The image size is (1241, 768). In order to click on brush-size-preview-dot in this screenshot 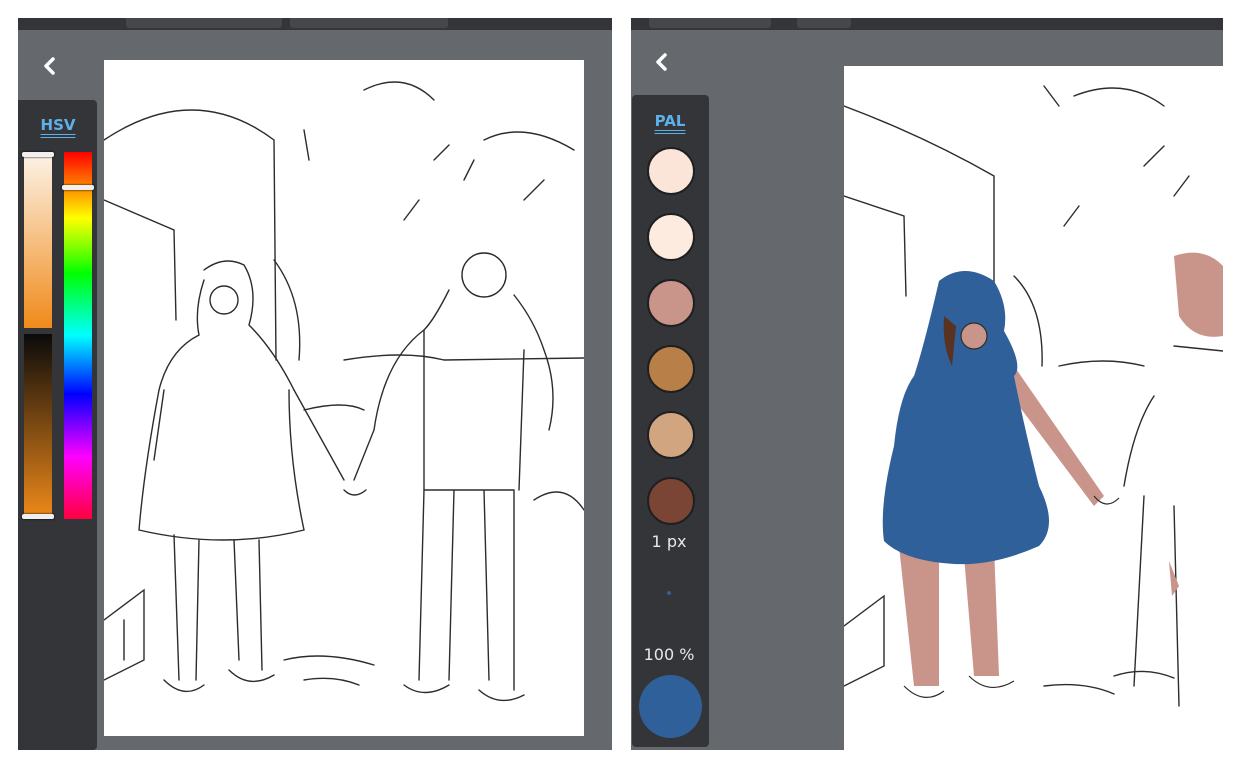, I will do `click(669, 593)`.